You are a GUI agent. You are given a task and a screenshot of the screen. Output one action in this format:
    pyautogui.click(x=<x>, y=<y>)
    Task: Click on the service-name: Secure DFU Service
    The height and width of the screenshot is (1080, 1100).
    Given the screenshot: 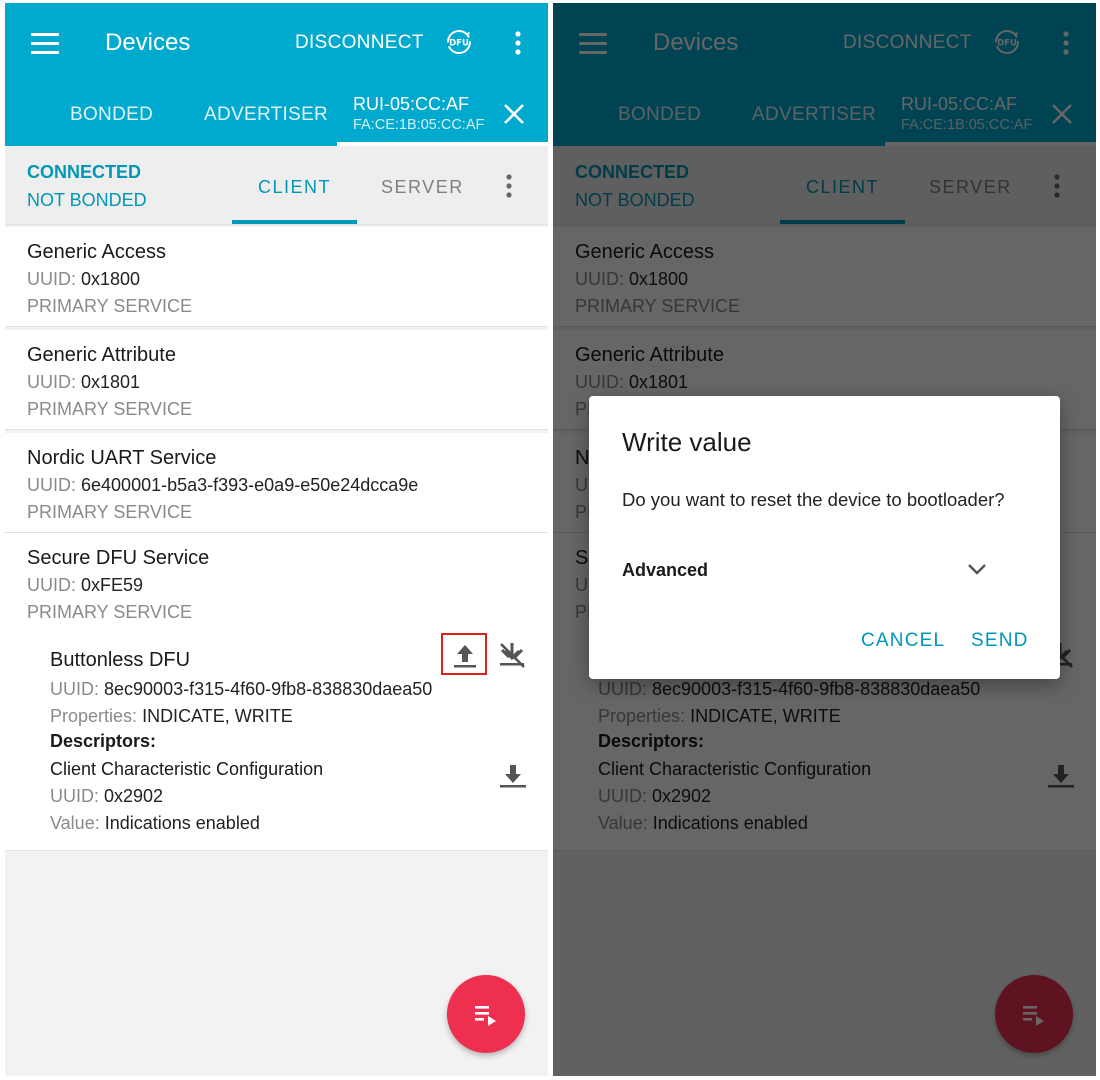 What is the action you would take?
    pyautogui.click(x=118, y=558)
    